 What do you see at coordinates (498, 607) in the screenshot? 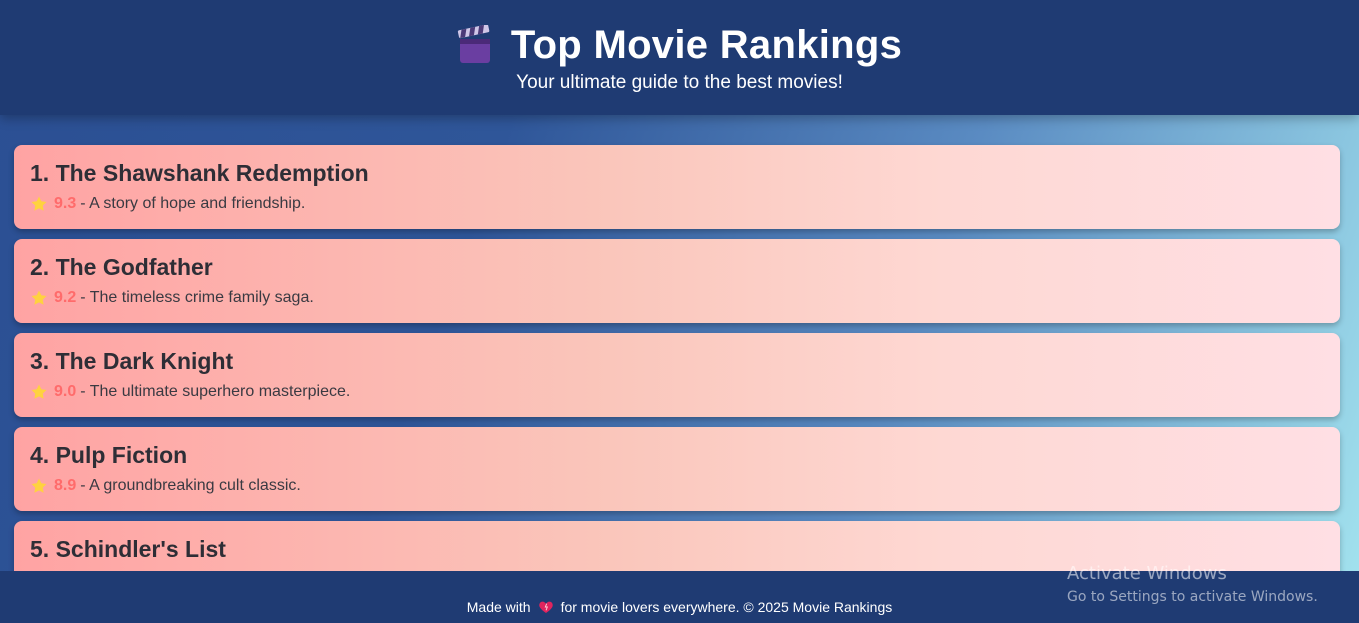
I see `footer-prefix: Made with` at bounding box center [498, 607].